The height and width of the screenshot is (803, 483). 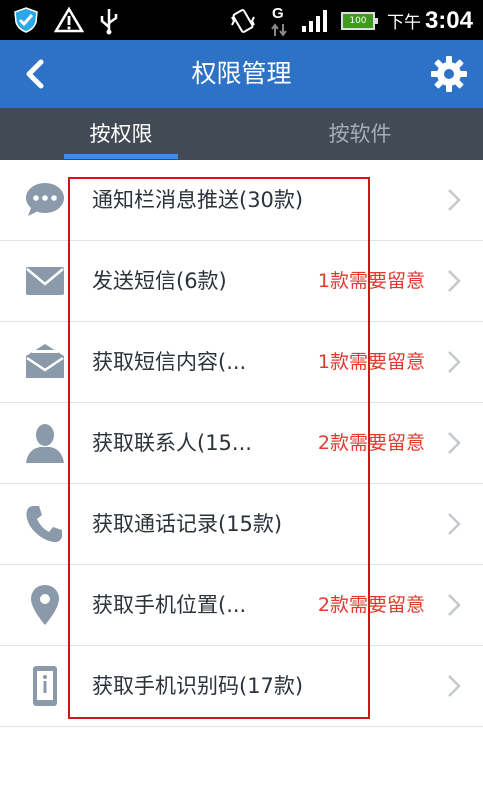 What do you see at coordinates (45, 199) in the screenshot?
I see `chat-bubble-icon` at bounding box center [45, 199].